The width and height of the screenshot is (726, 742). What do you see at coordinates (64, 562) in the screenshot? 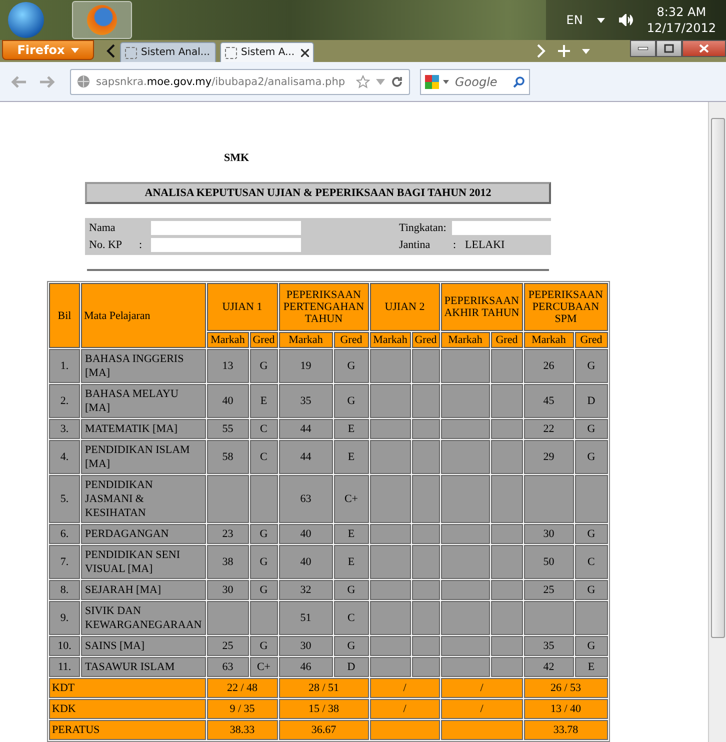
I see `table-cell: 7.` at bounding box center [64, 562].